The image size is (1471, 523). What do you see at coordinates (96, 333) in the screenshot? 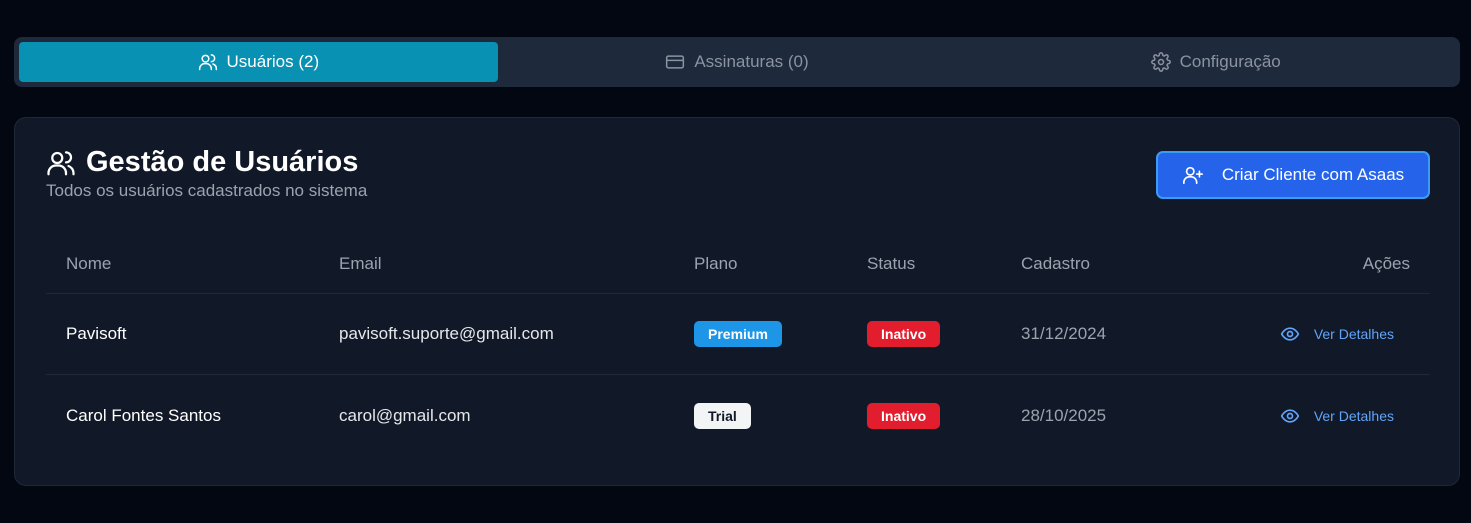
I see `user-name: Pavisoft` at bounding box center [96, 333].